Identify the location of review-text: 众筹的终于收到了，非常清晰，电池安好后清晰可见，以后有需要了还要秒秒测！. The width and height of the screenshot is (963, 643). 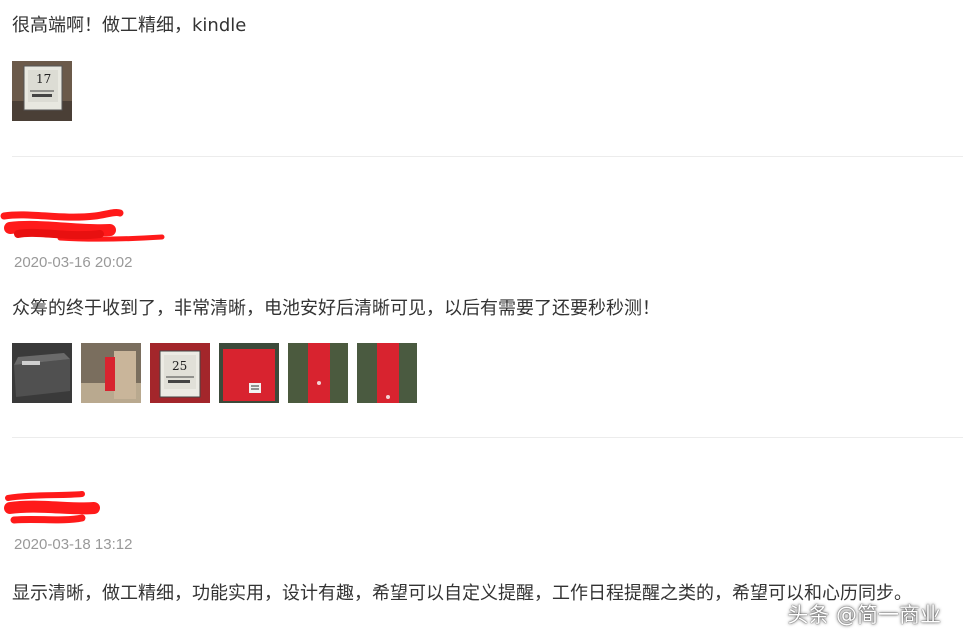
(336, 308).